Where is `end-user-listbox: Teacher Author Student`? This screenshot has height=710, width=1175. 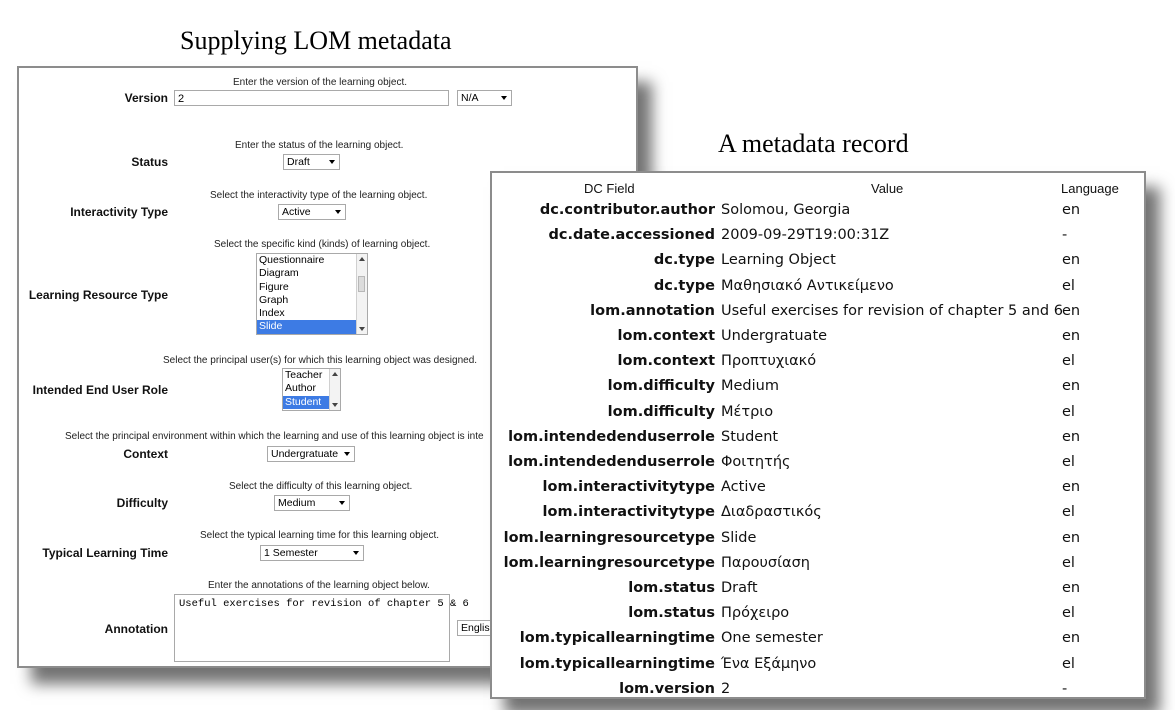
end-user-listbox: Teacher Author Student is located at coordinates (311, 389).